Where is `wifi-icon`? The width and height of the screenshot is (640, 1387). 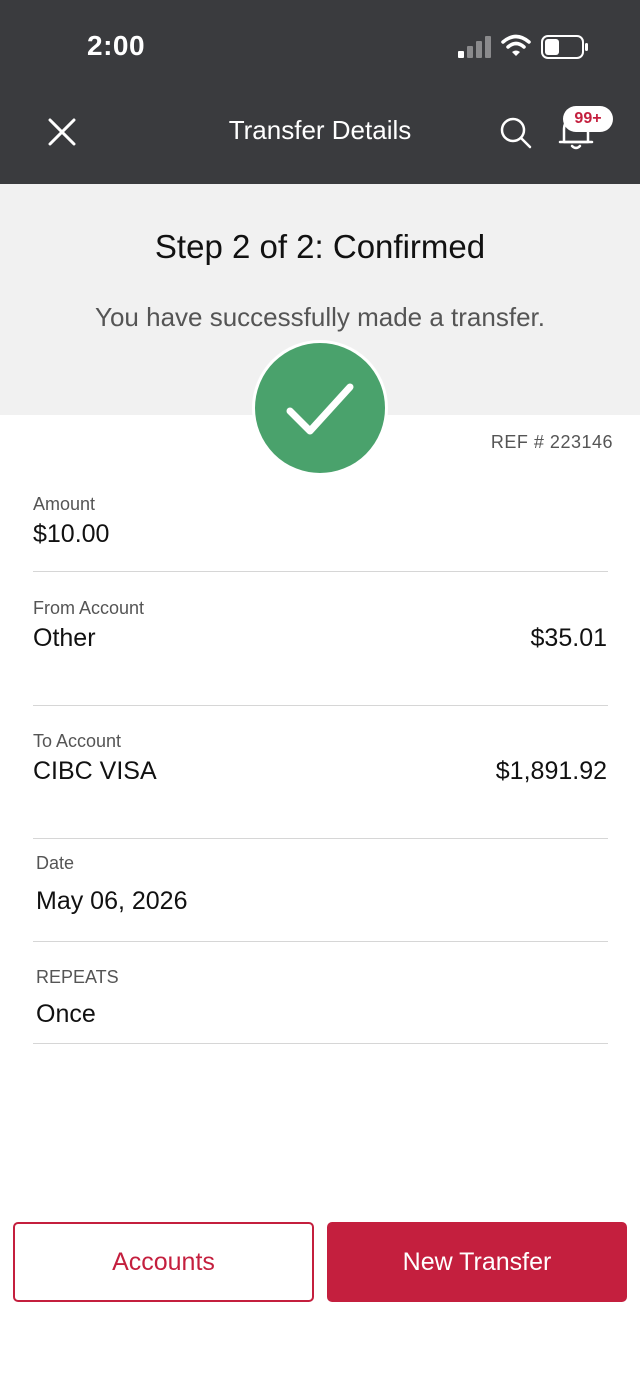 wifi-icon is located at coordinates (516, 45).